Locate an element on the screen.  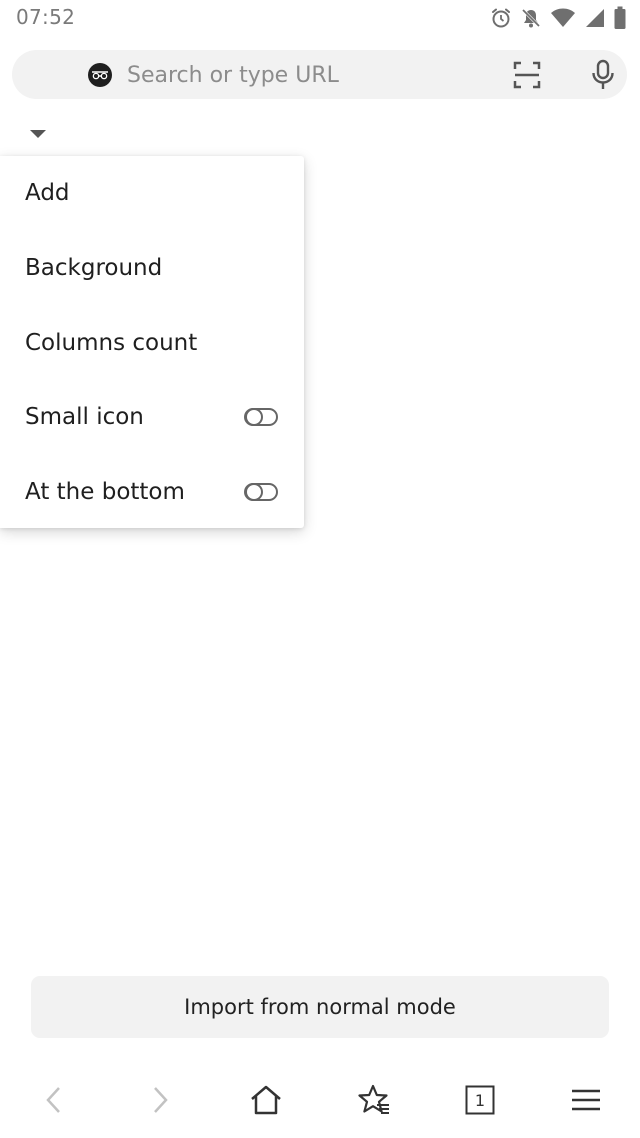
menu-item-label: Columns count is located at coordinates (111, 343).